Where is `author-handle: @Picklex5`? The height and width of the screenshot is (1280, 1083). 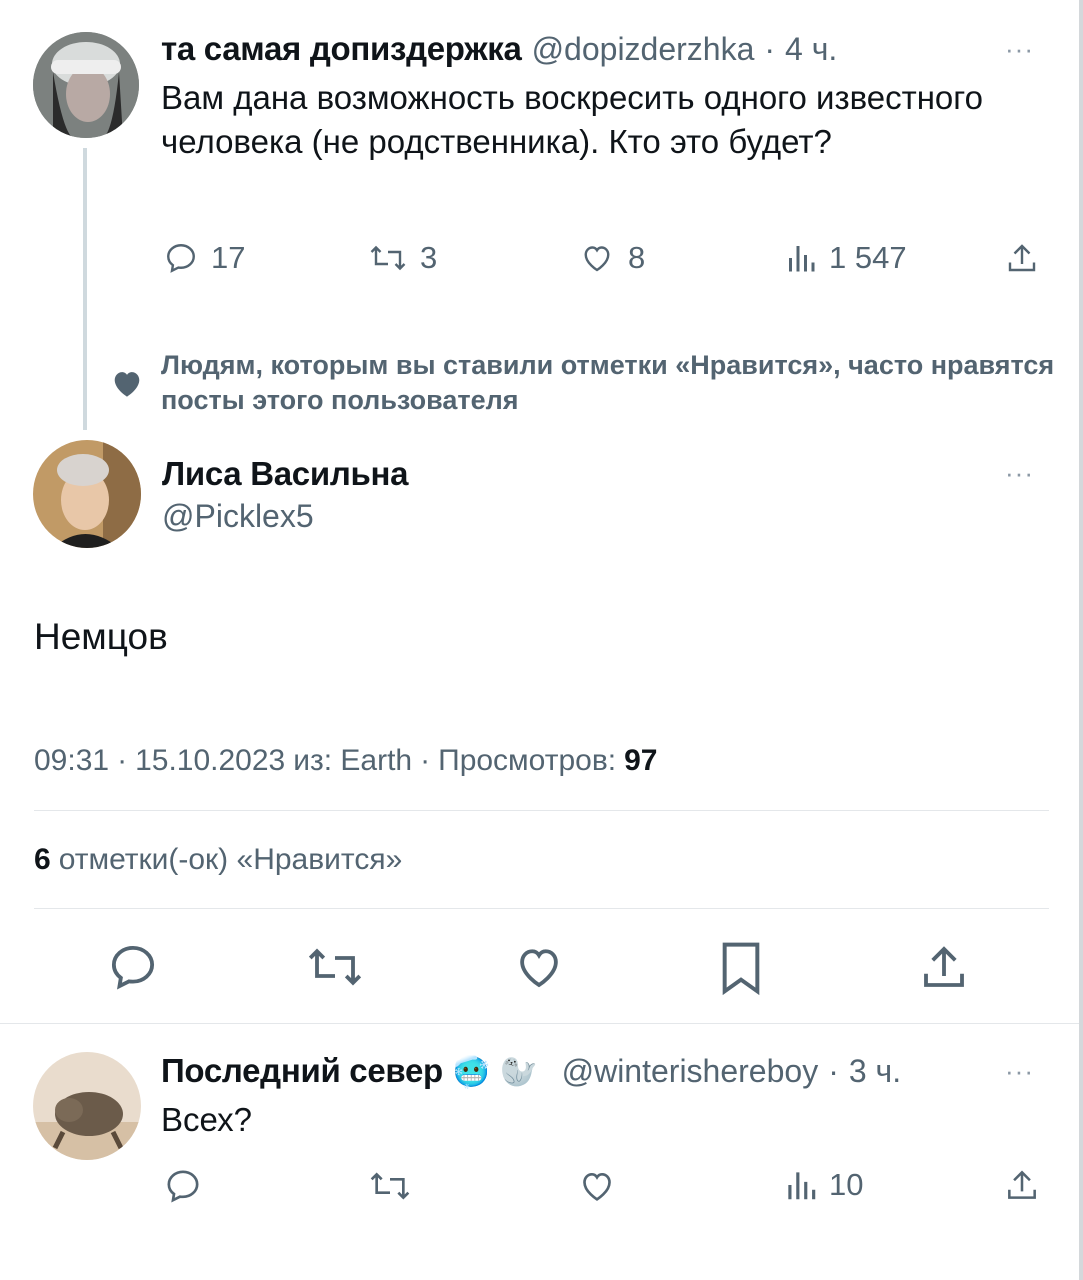
author-handle: @Picklex5 is located at coordinates (238, 516).